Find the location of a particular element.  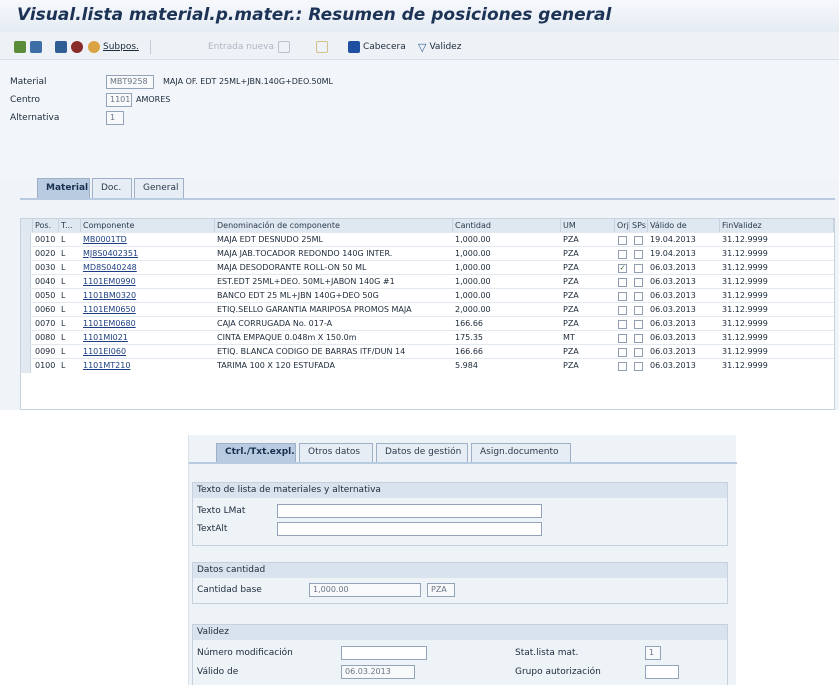

col-header-description: Denominación de componente is located at coordinates (334, 225).